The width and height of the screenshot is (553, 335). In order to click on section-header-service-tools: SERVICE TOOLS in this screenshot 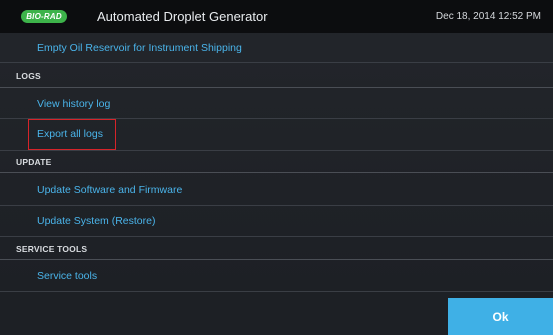, I will do `click(52, 249)`.